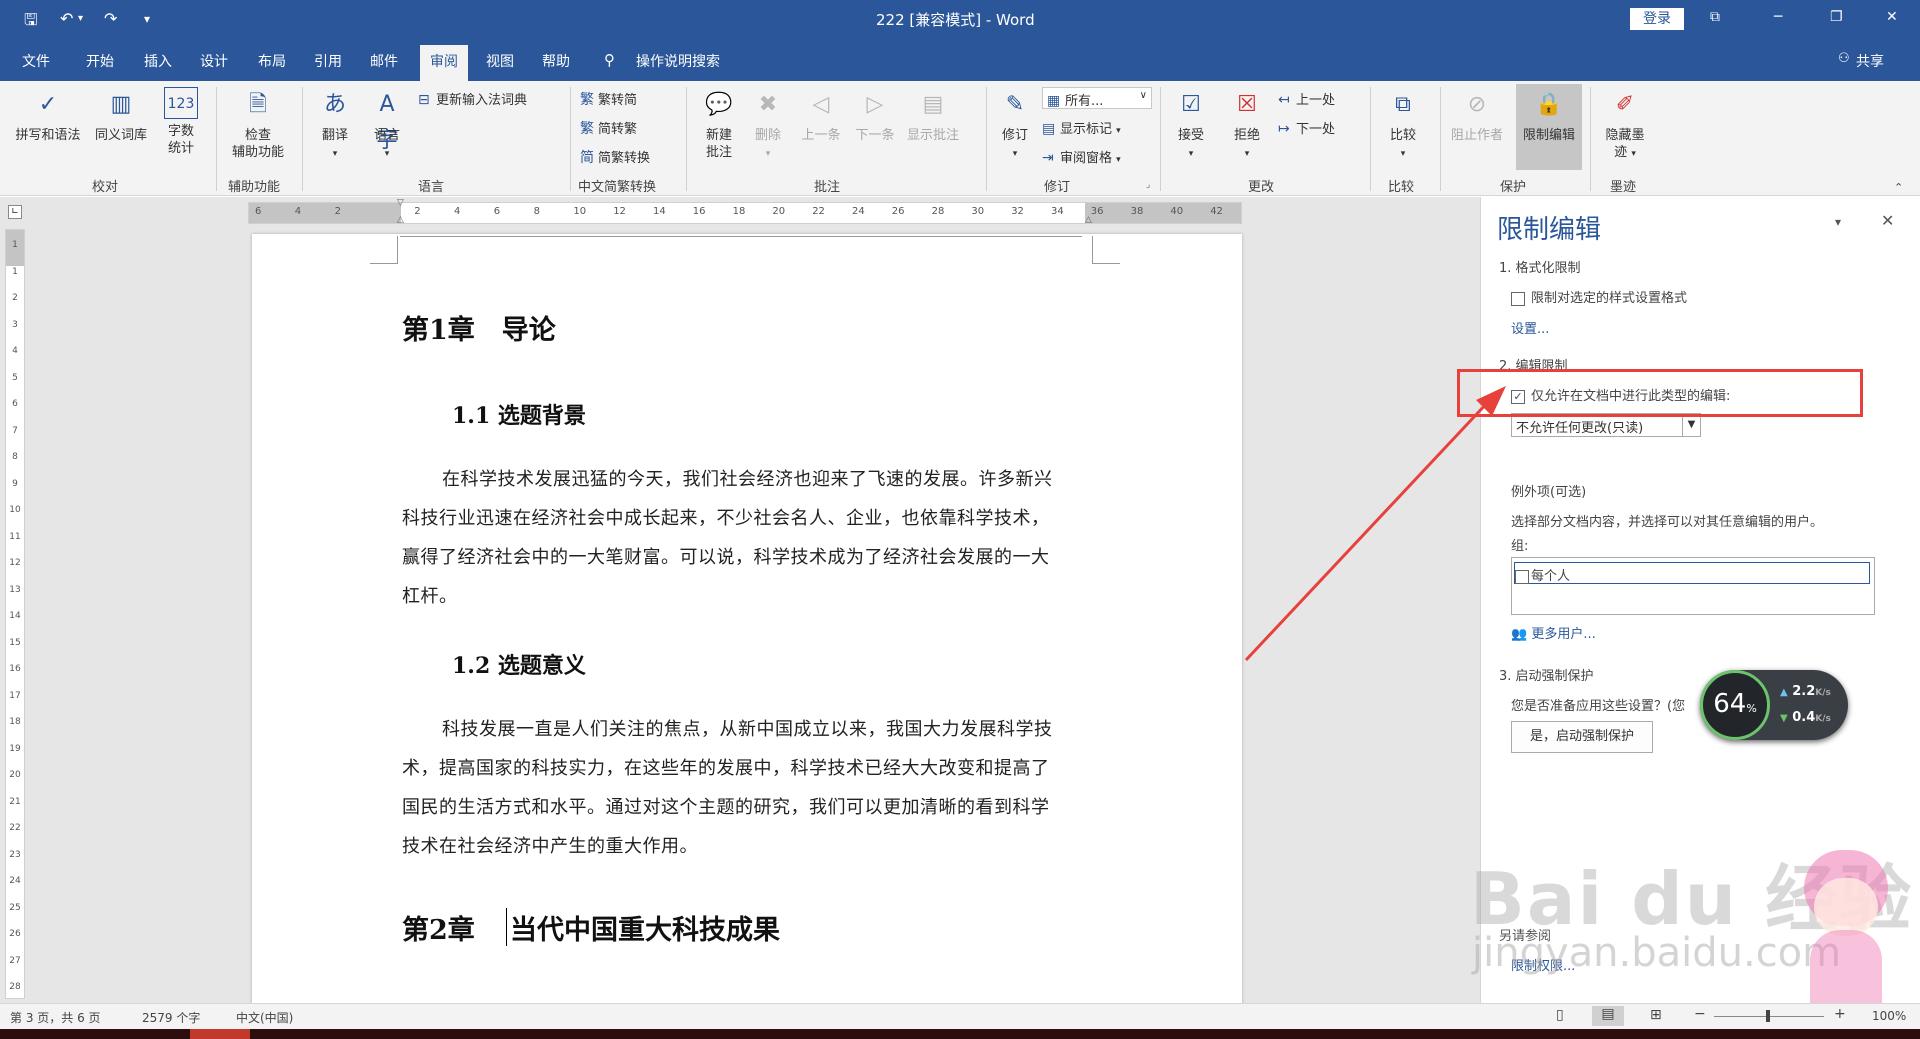 The height and width of the screenshot is (1039, 1920). Describe the element at coordinates (1015, 104) in the screenshot. I see `track-changes-icon: ✎` at that location.